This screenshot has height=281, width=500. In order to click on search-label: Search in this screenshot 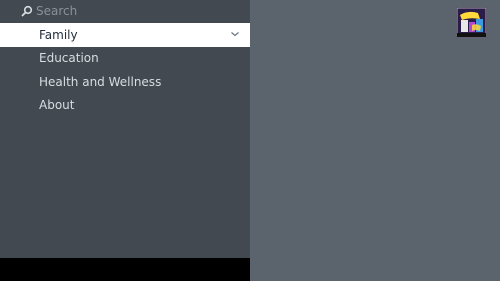, I will do `click(57, 11)`.